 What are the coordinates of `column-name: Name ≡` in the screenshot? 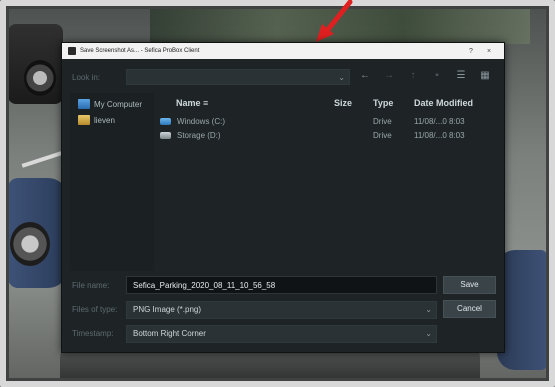 It's located at (192, 103).